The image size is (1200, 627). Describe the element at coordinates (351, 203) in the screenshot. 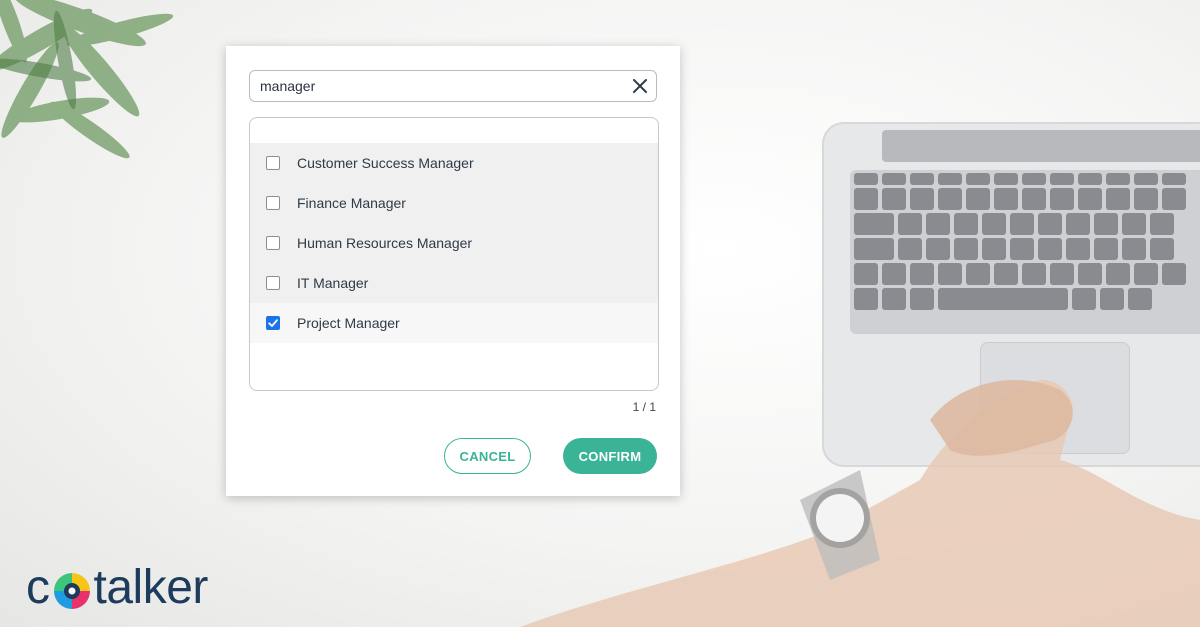

I see `list-item-label: Finance Manager` at that location.